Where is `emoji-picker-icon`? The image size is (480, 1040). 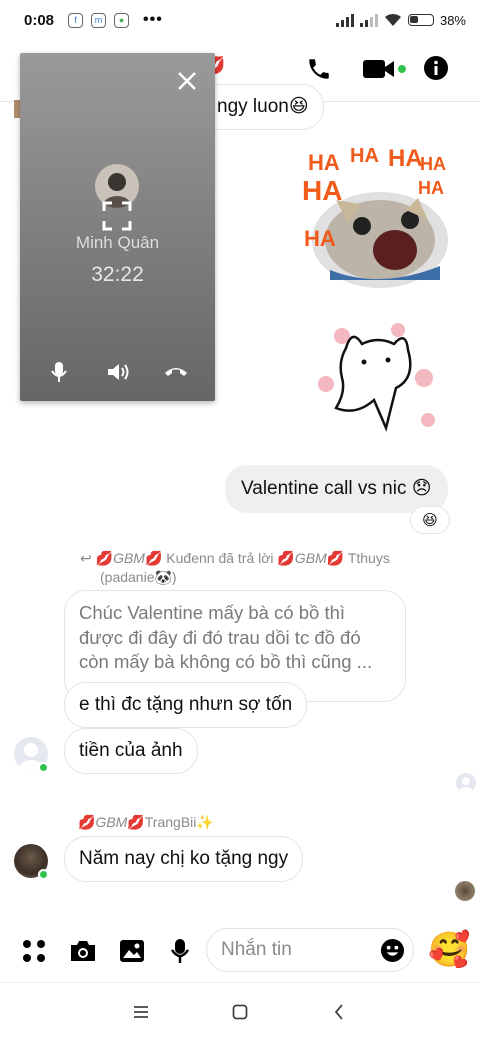
emoji-picker-icon is located at coordinates (392, 950).